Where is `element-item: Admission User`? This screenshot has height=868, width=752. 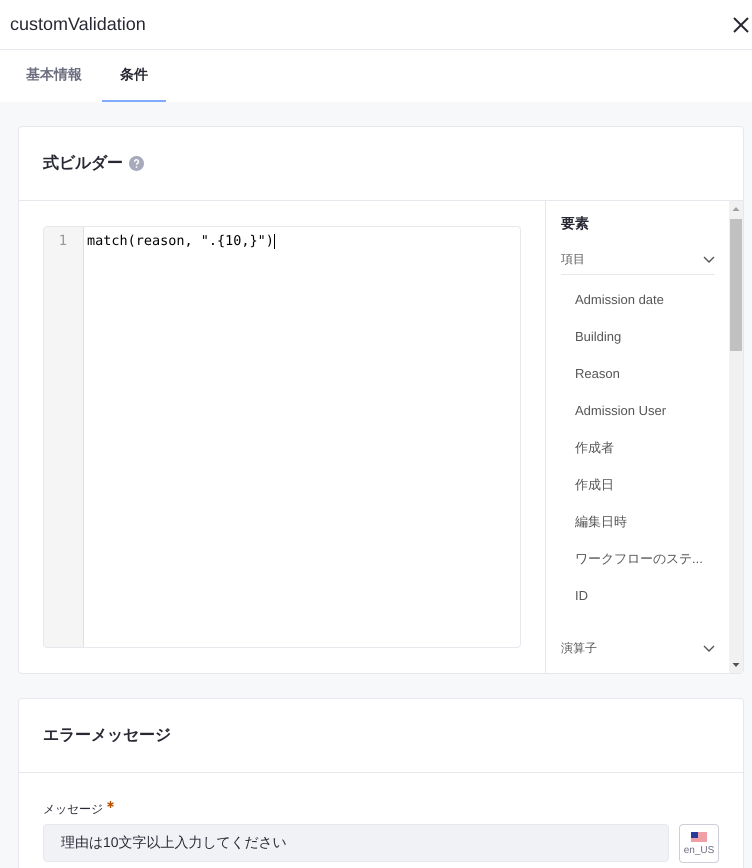 element-item: Admission User is located at coordinates (645, 411).